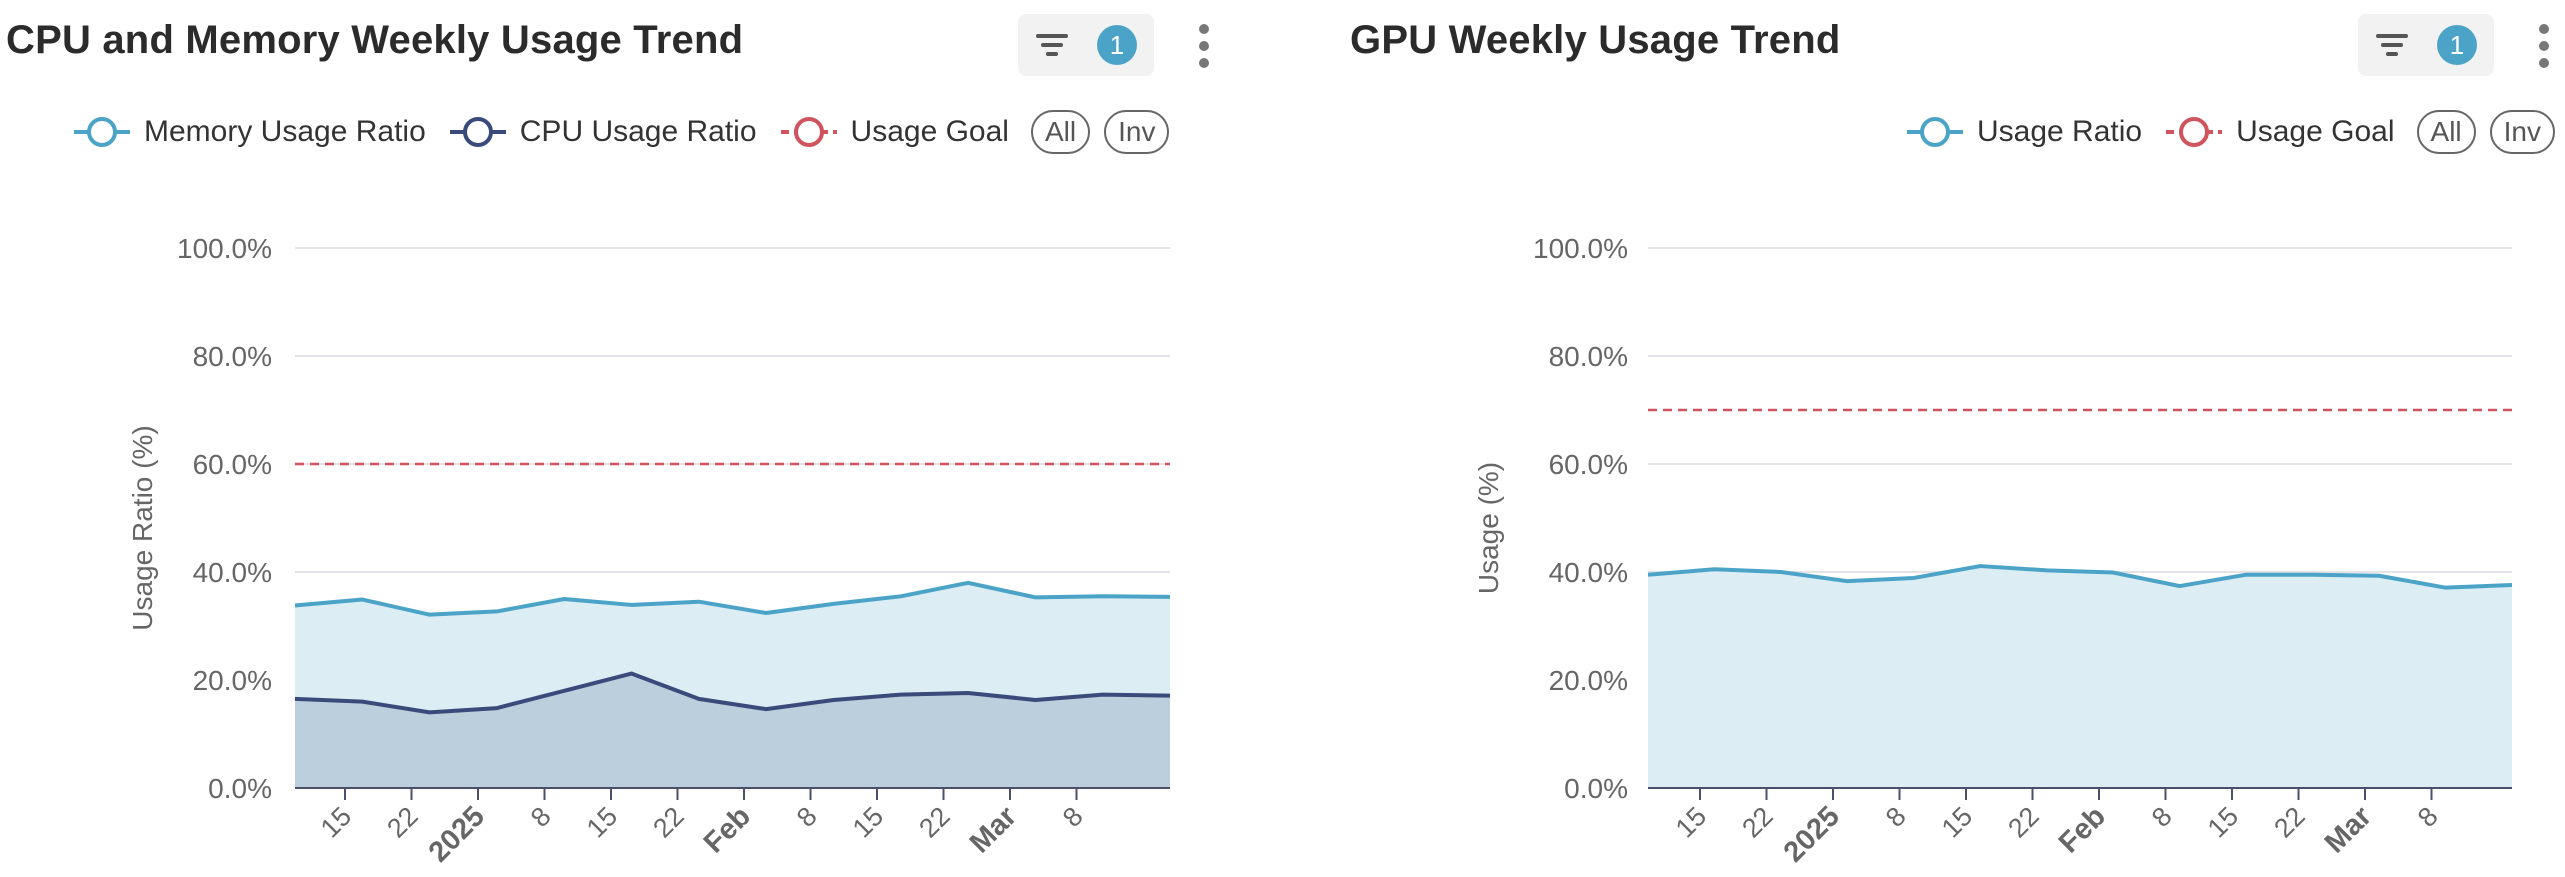  Describe the element at coordinates (1488, 528) in the screenshot. I see `y-axis-title: Usage (%)` at that location.